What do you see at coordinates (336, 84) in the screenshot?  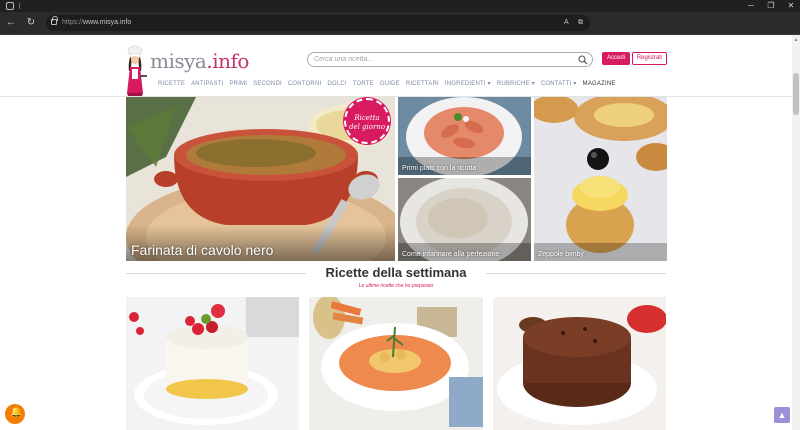 I see `nav-item-dolci: DOLCI` at bounding box center [336, 84].